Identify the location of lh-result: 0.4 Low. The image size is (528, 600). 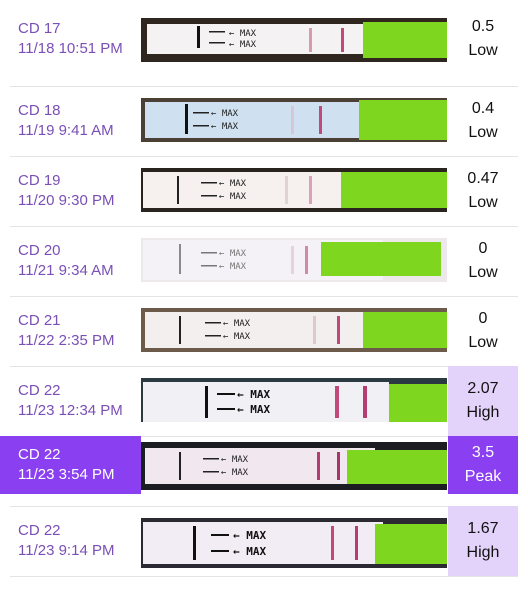
(483, 121).